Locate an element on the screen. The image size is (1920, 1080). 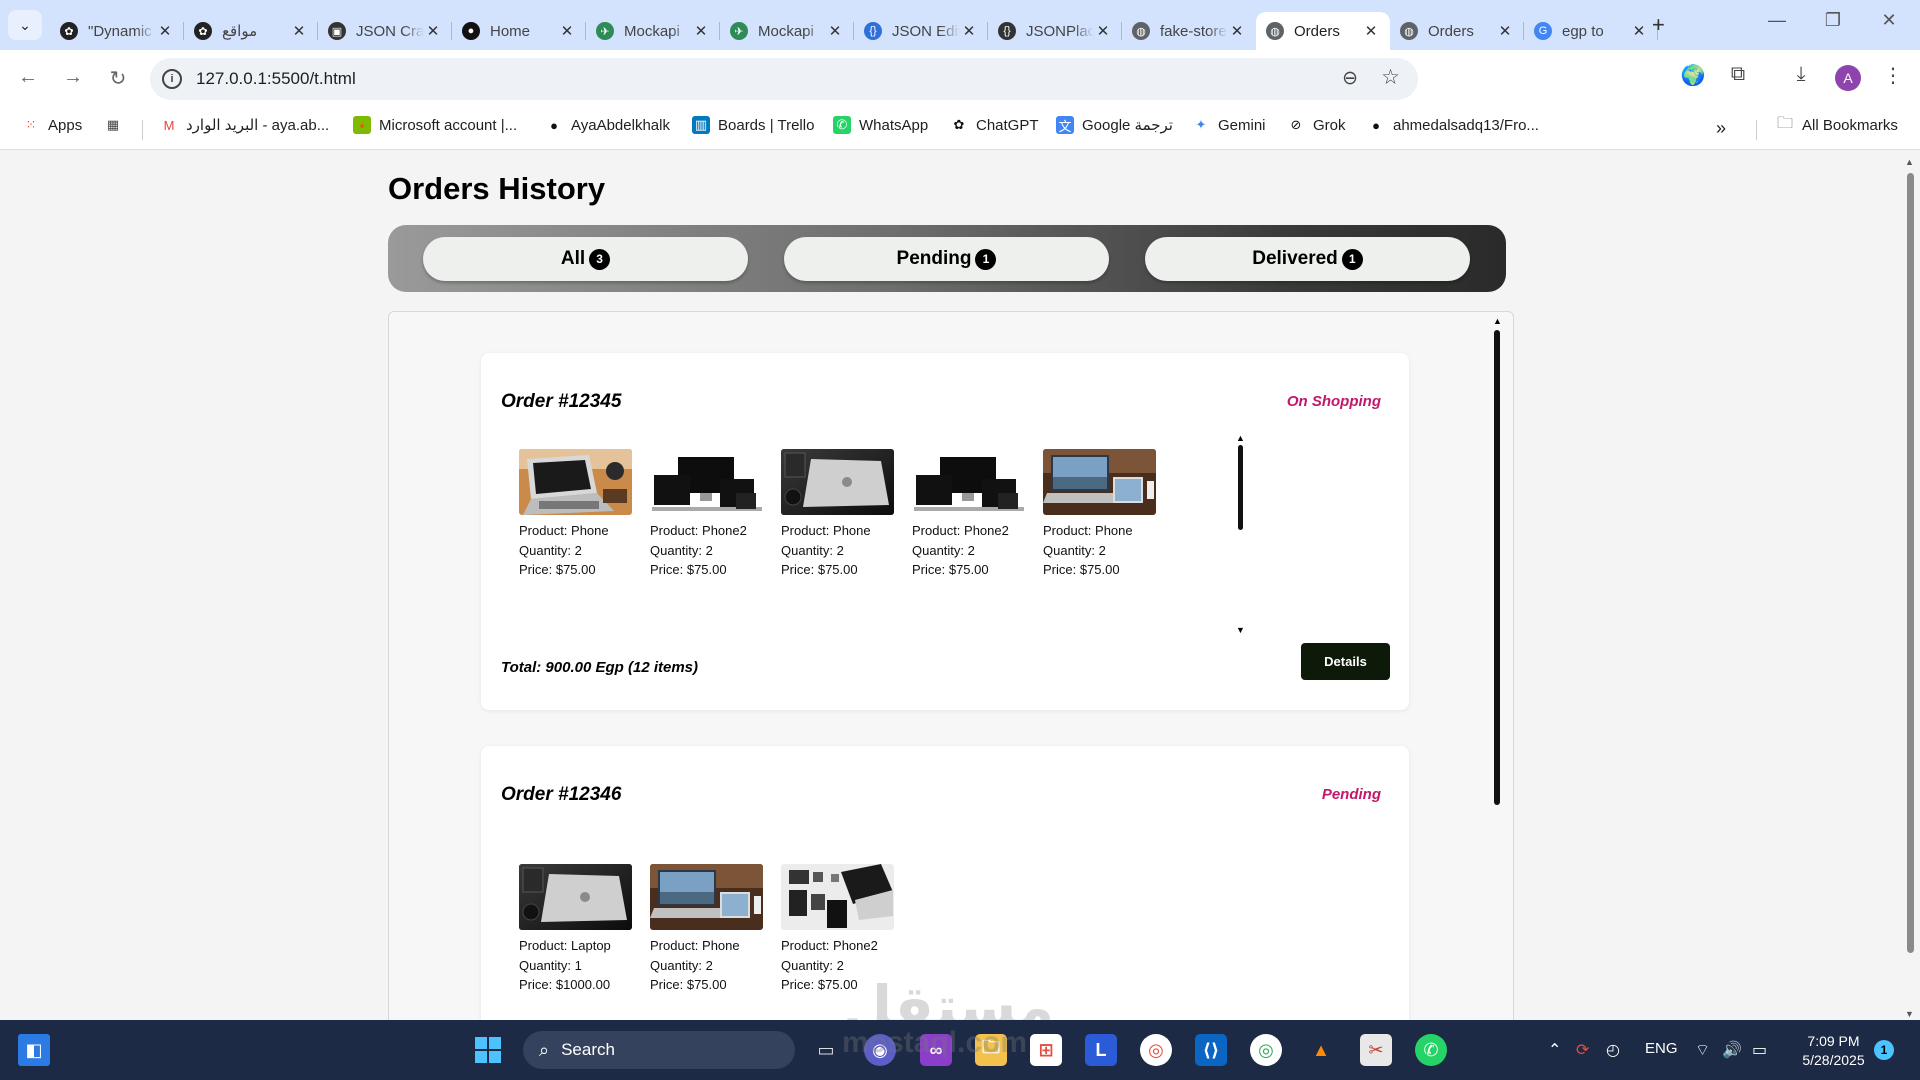
browser-tab: {} JSONPlaceholder✕ is located at coordinates (1055, 31).